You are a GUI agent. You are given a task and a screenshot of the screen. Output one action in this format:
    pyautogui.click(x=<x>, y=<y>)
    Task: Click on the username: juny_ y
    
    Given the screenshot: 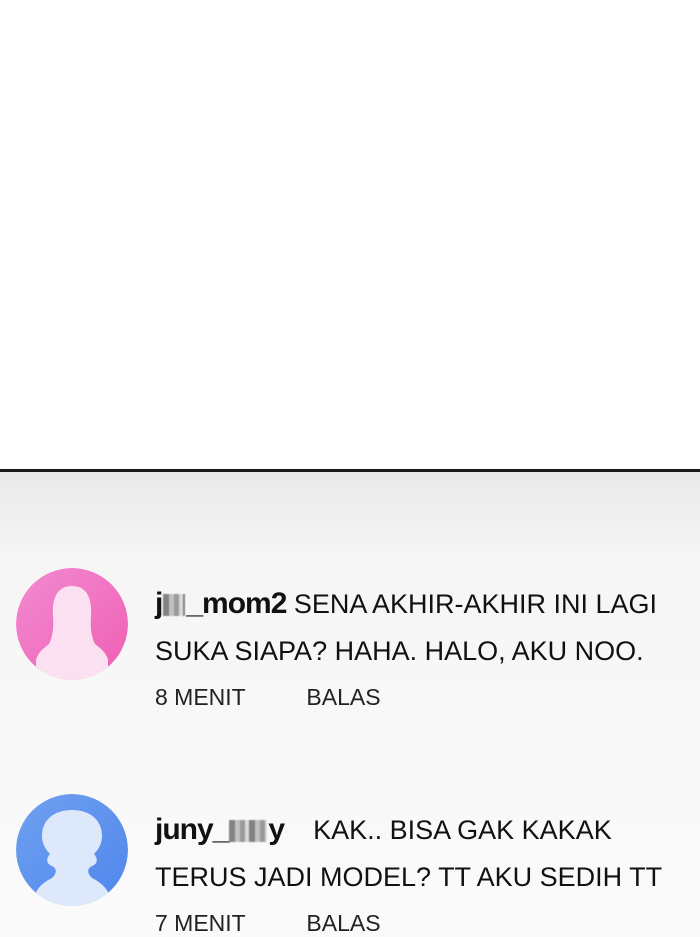 What is the action you would take?
    pyautogui.click(x=220, y=829)
    